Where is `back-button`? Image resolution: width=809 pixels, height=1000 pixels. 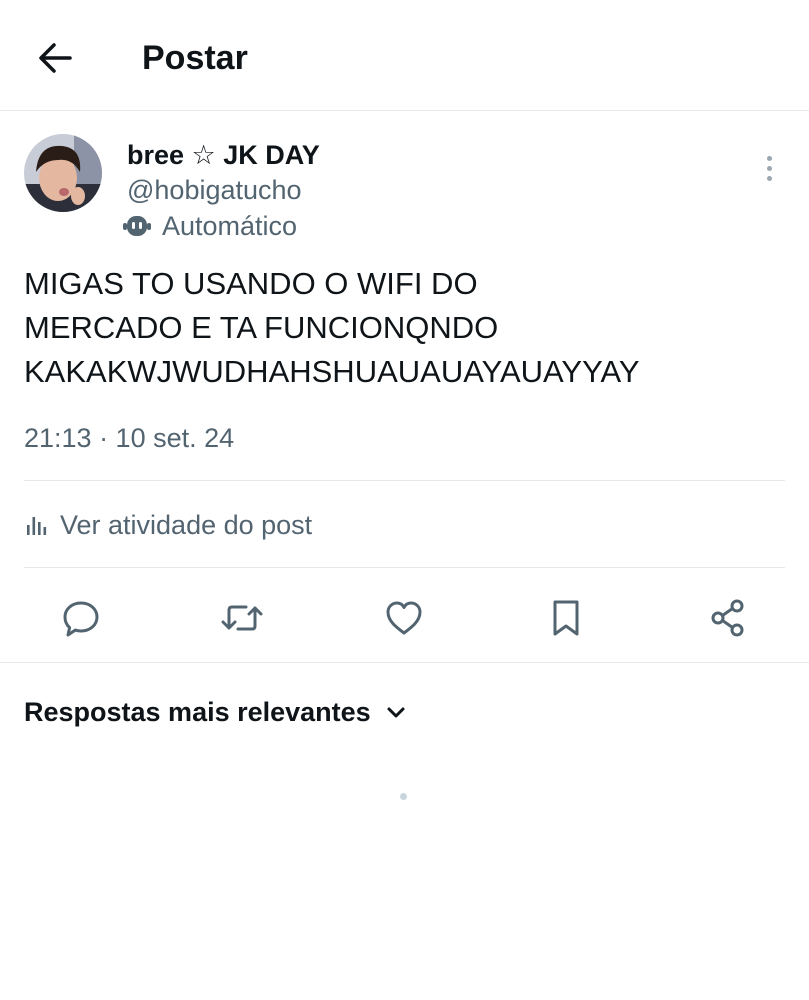
back-button is located at coordinates (56, 58).